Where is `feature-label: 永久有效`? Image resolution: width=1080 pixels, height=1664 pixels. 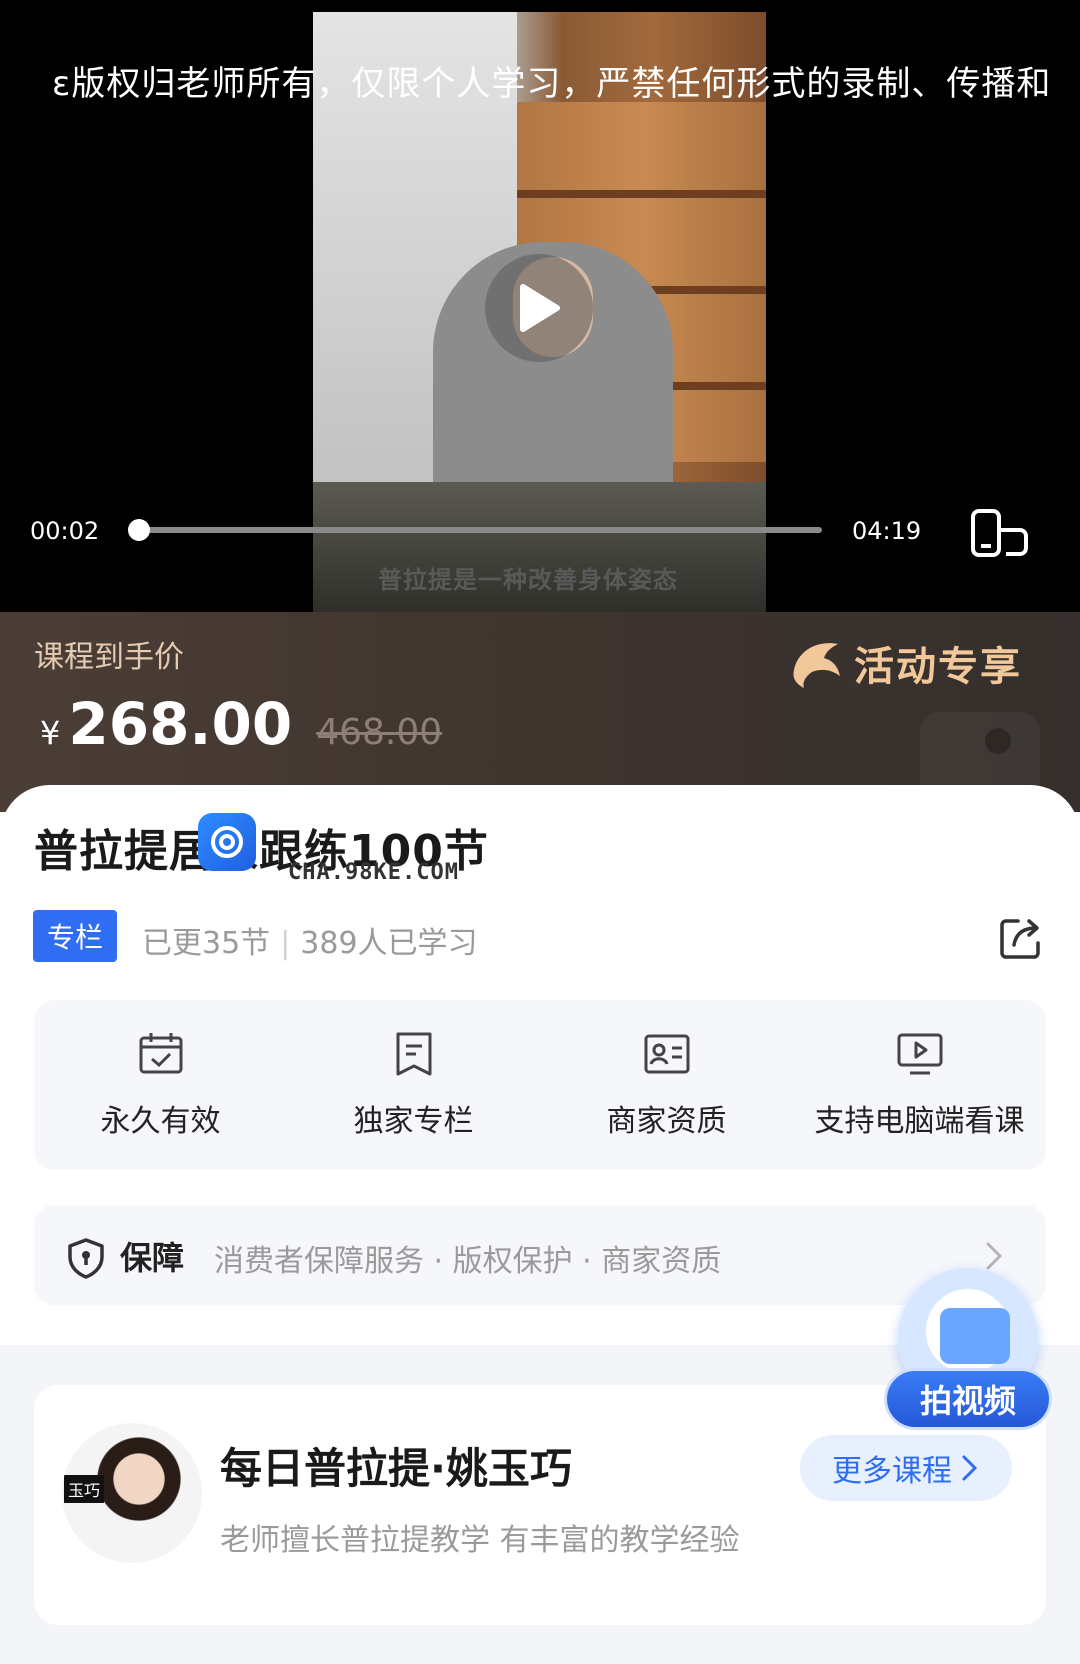
feature-label: 永久有效 is located at coordinates (160, 1121).